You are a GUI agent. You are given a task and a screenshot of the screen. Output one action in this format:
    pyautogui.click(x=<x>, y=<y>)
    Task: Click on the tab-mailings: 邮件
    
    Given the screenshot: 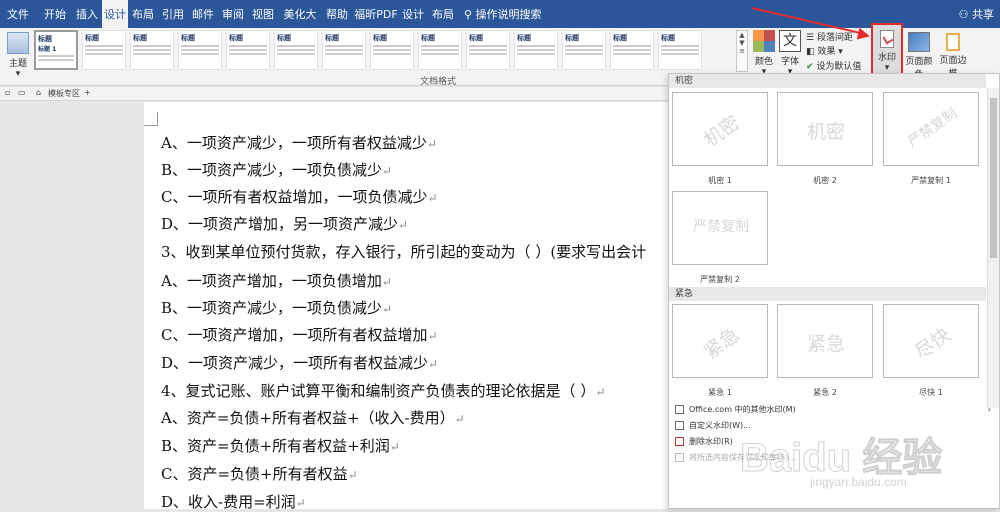 What is the action you would take?
    pyautogui.click(x=203, y=14)
    